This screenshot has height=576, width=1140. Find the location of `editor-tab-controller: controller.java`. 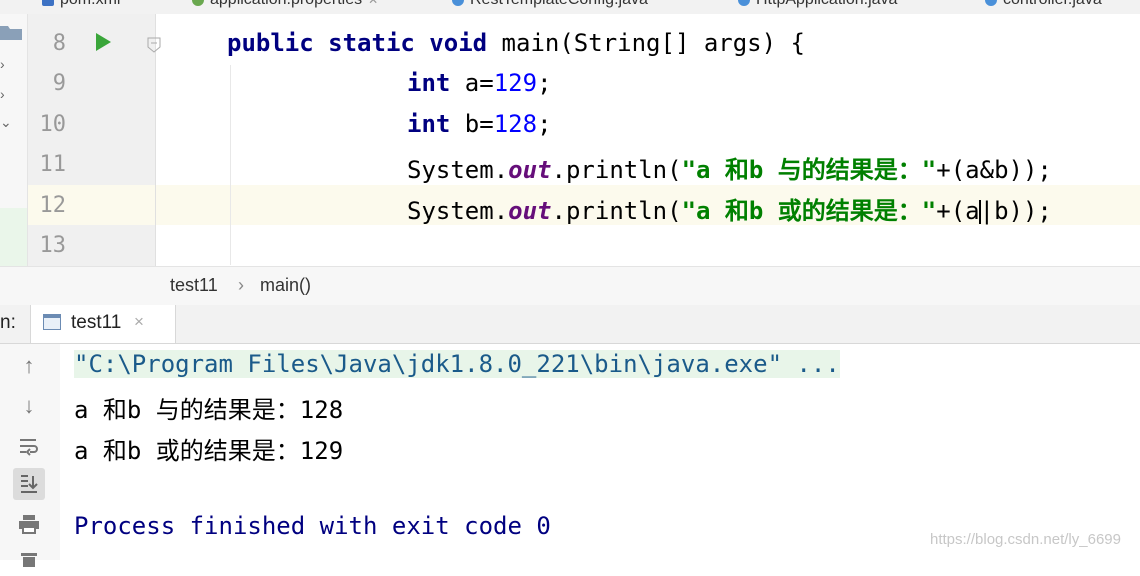

editor-tab-controller: controller.java is located at coordinates (1043, 5).